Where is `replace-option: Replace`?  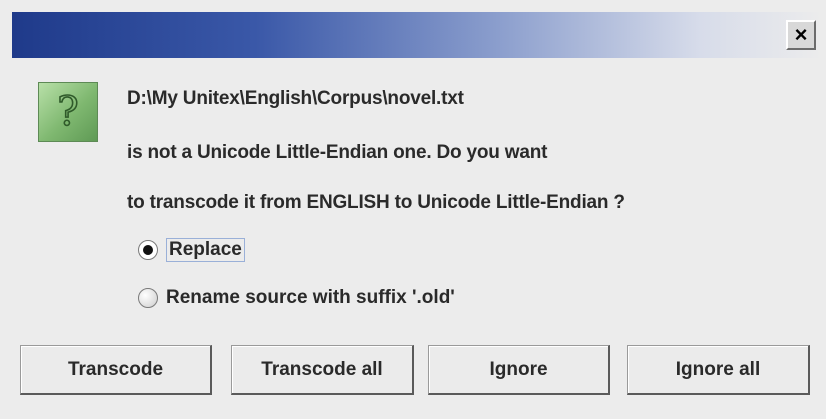 replace-option: Replace is located at coordinates (191, 250).